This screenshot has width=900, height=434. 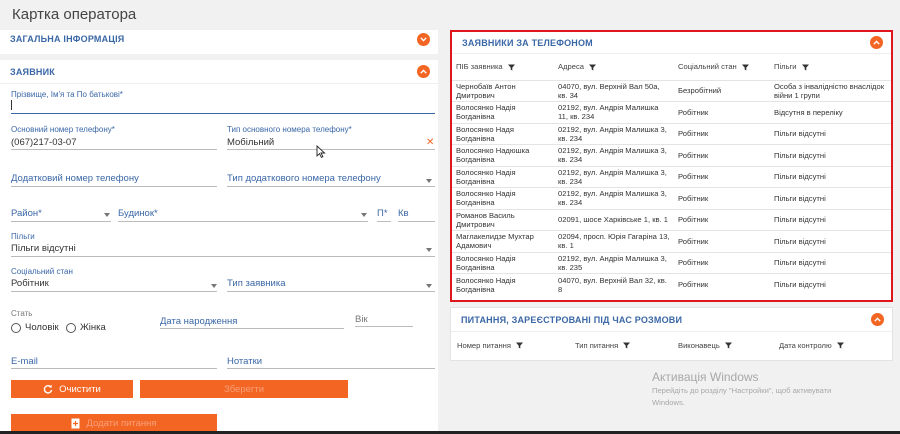 I want to click on column-header: ПІБ заявника, so click(x=503, y=67).